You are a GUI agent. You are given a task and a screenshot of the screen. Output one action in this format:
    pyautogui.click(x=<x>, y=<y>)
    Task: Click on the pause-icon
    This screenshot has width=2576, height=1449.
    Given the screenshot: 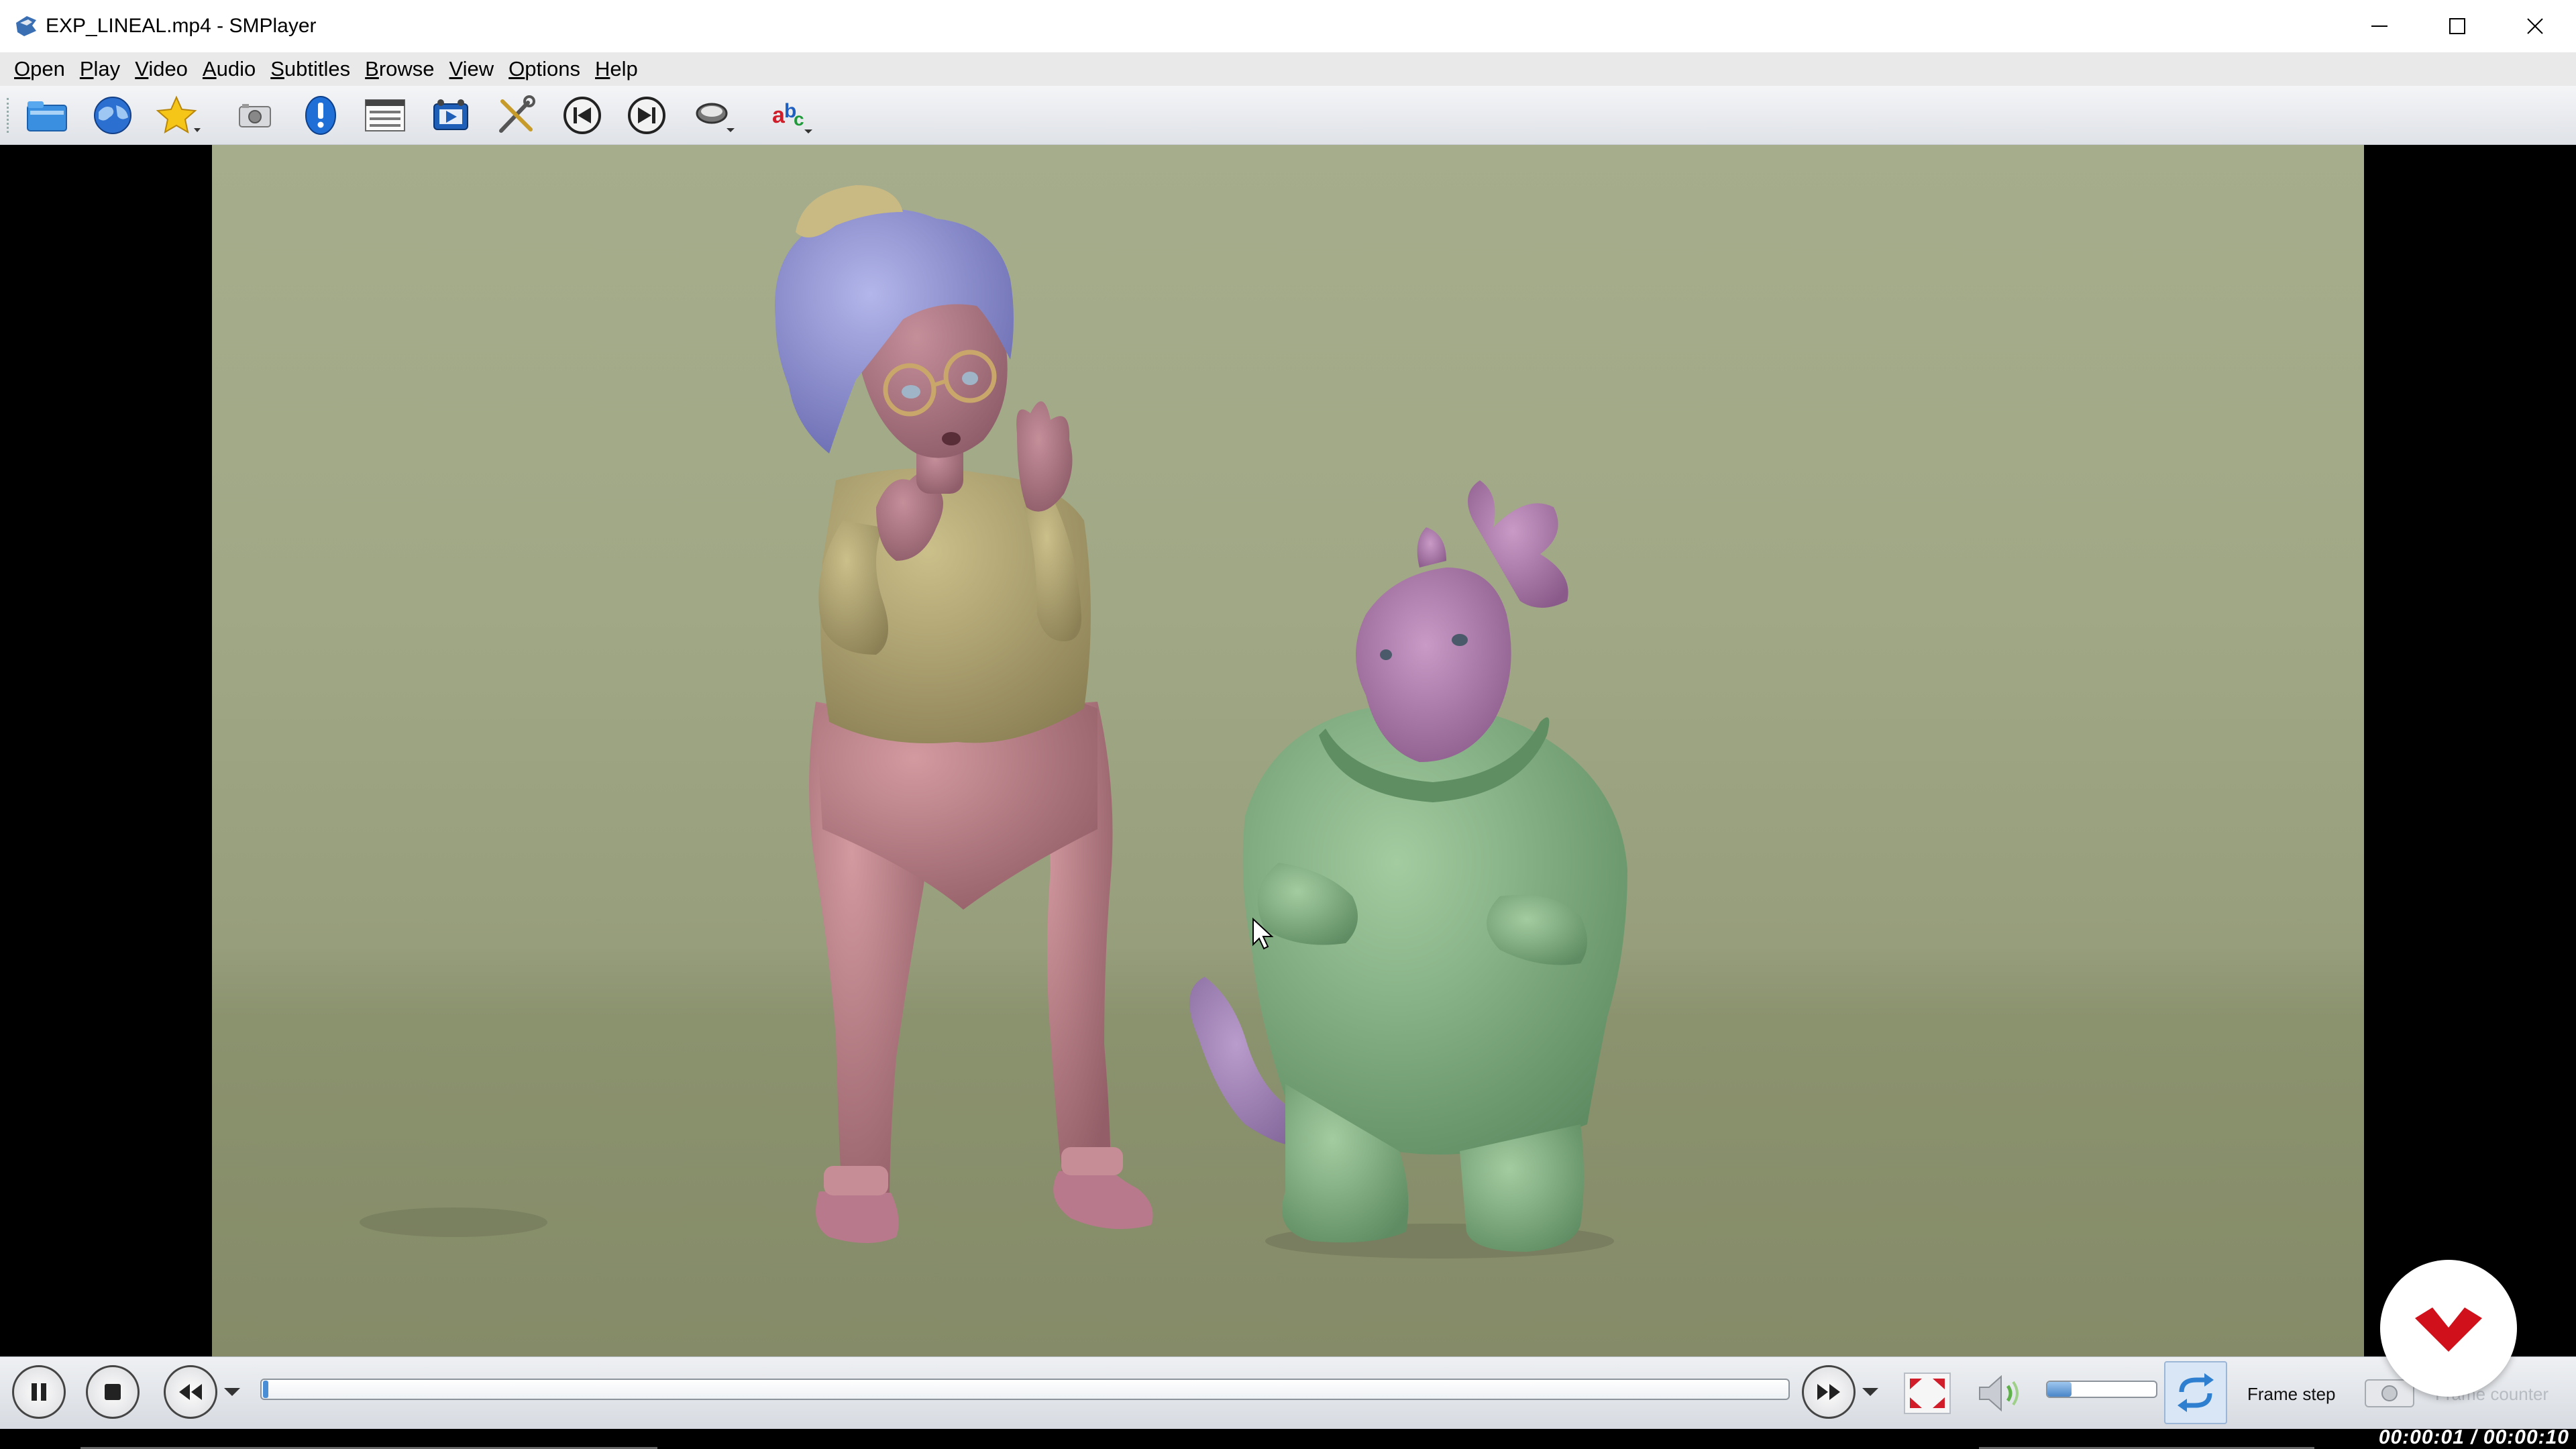 What is the action you would take?
    pyautogui.click(x=39, y=1392)
    